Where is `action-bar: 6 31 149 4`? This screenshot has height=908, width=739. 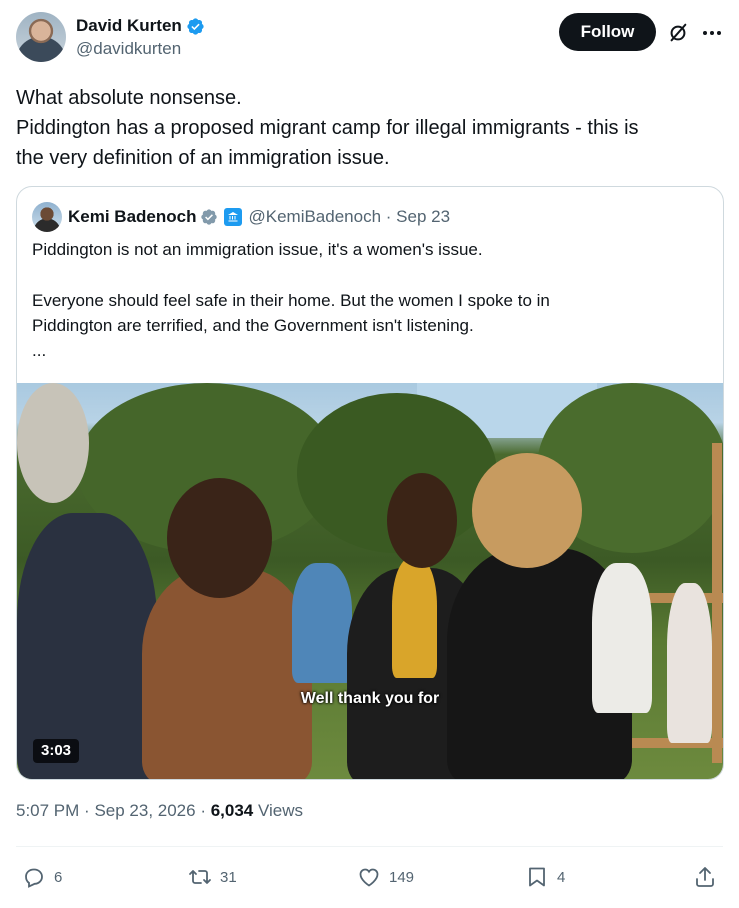 action-bar: 6 31 149 4 is located at coordinates (369, 877).